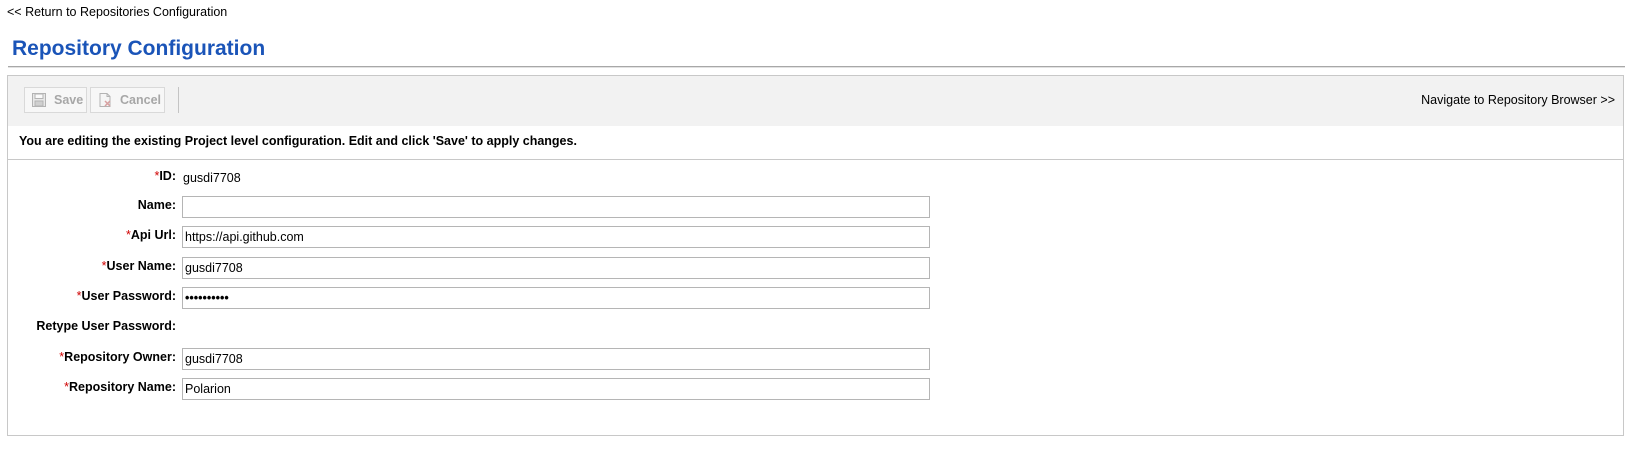 This screenshot has width=1632, height=450. I want to click on user-password-row: *User Password:, so click(815, 299).